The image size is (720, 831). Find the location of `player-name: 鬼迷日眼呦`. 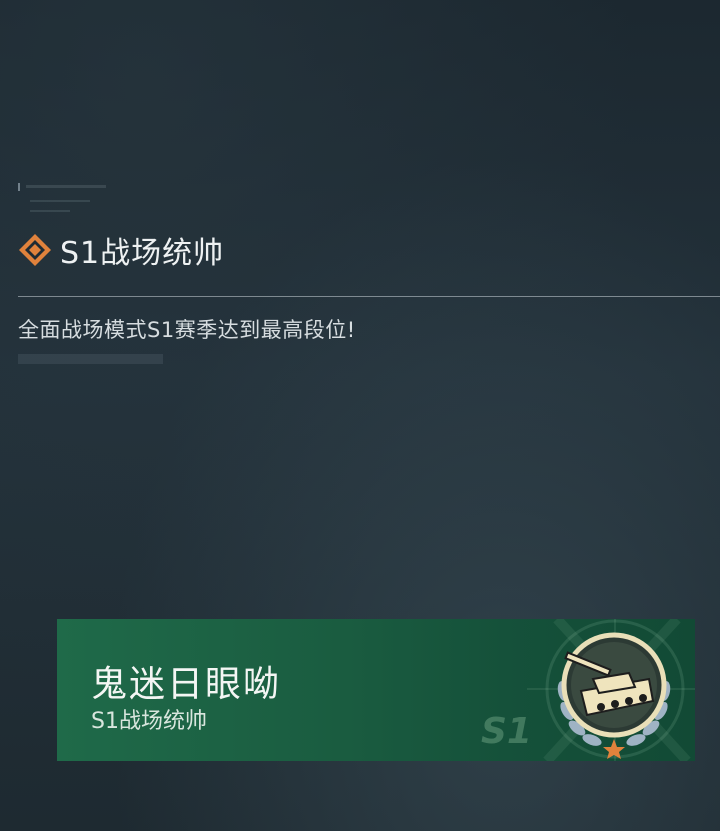

player-name: 鬼迷日眼呦 is located at coordinates (186, 684).